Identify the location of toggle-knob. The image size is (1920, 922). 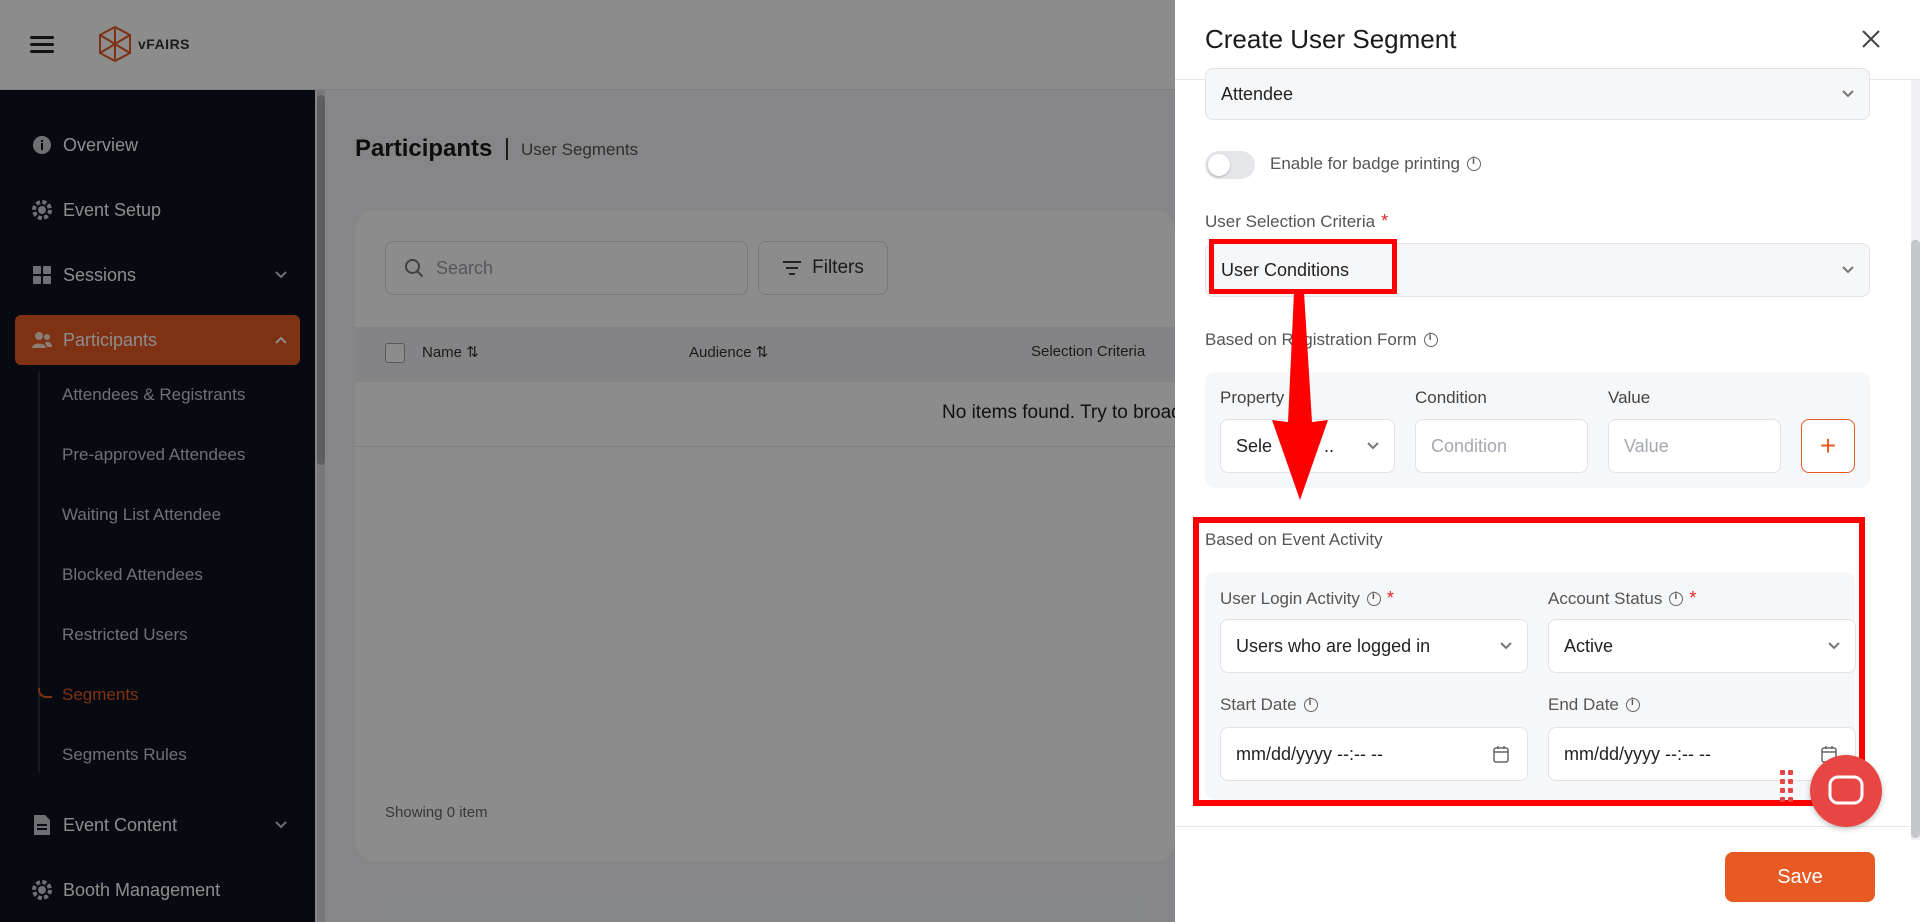
(1219, 165).